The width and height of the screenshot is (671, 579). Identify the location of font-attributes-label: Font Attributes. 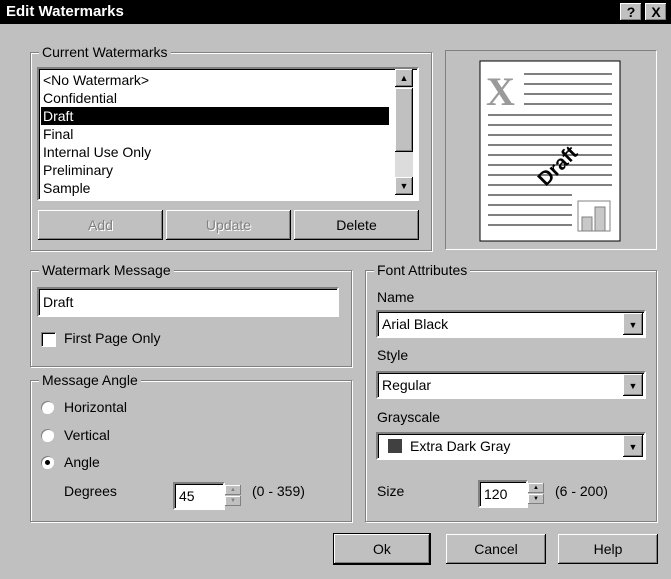
(422, 270).